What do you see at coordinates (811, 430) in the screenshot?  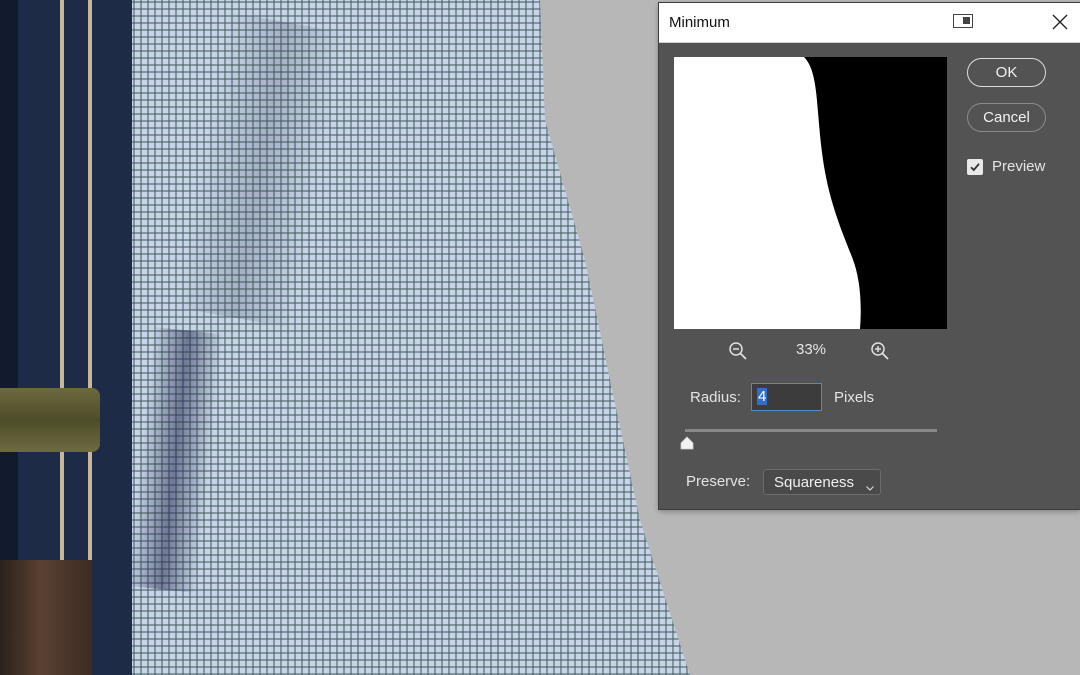 I see `radius-slider-track` at bounding box center [811, 430].